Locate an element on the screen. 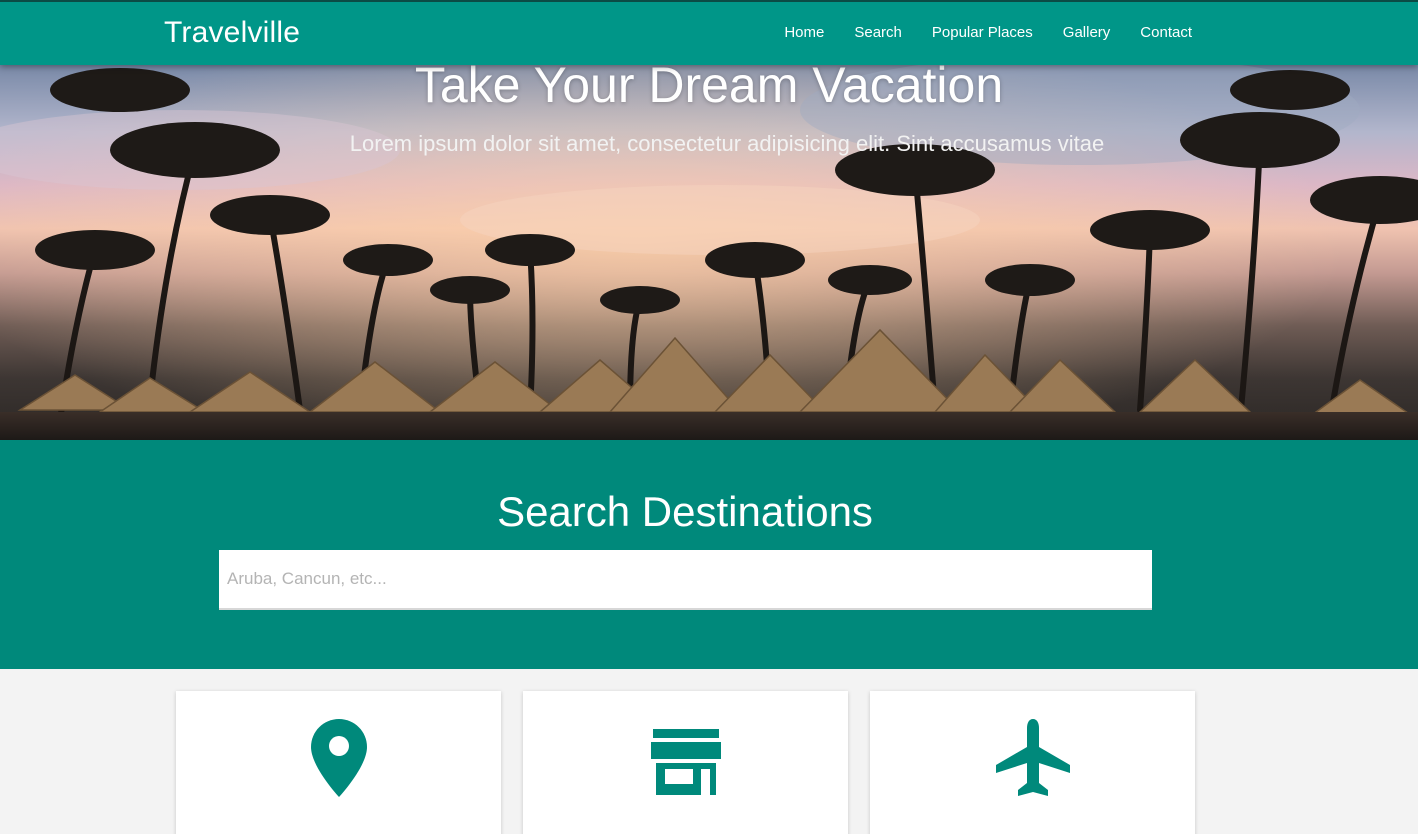  store-icon is located at coordinates (685, 759).